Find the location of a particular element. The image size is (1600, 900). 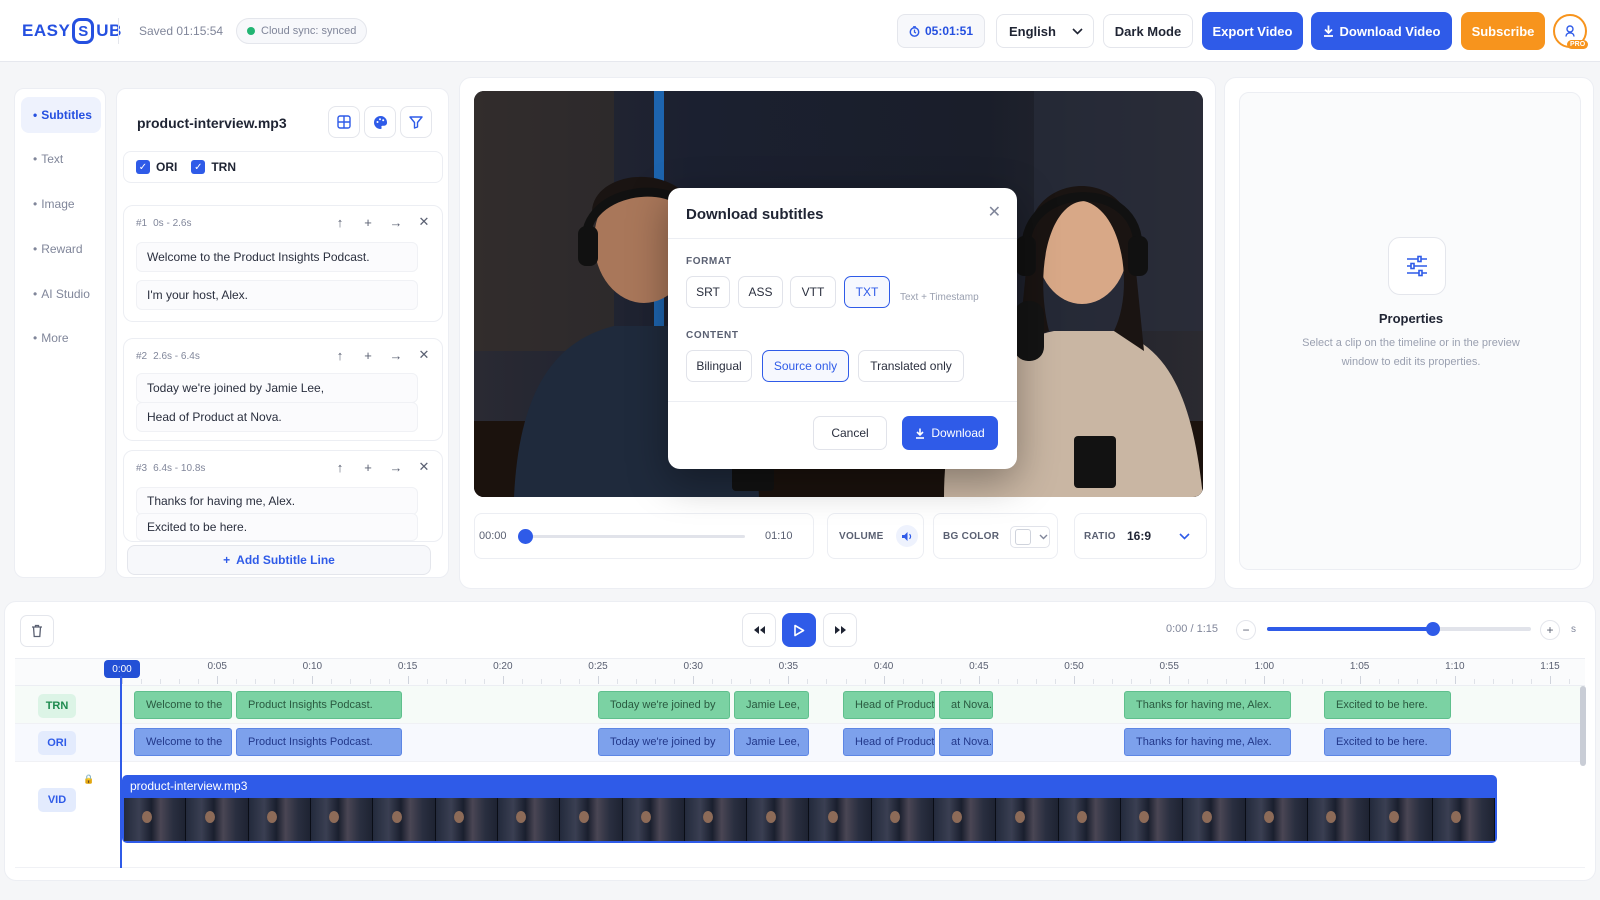

bg-color-control: BG COLOR is located at coordinates (995, 536).